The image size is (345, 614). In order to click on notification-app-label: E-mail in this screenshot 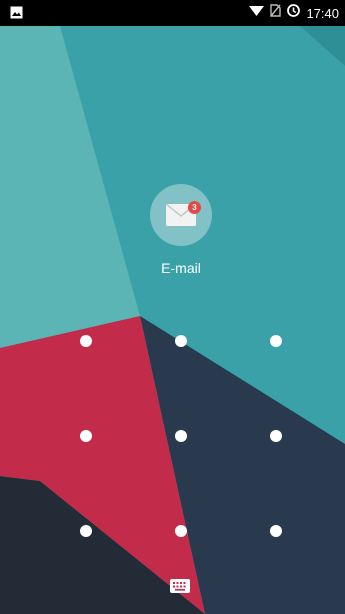, I will do `click(181, 268)`.